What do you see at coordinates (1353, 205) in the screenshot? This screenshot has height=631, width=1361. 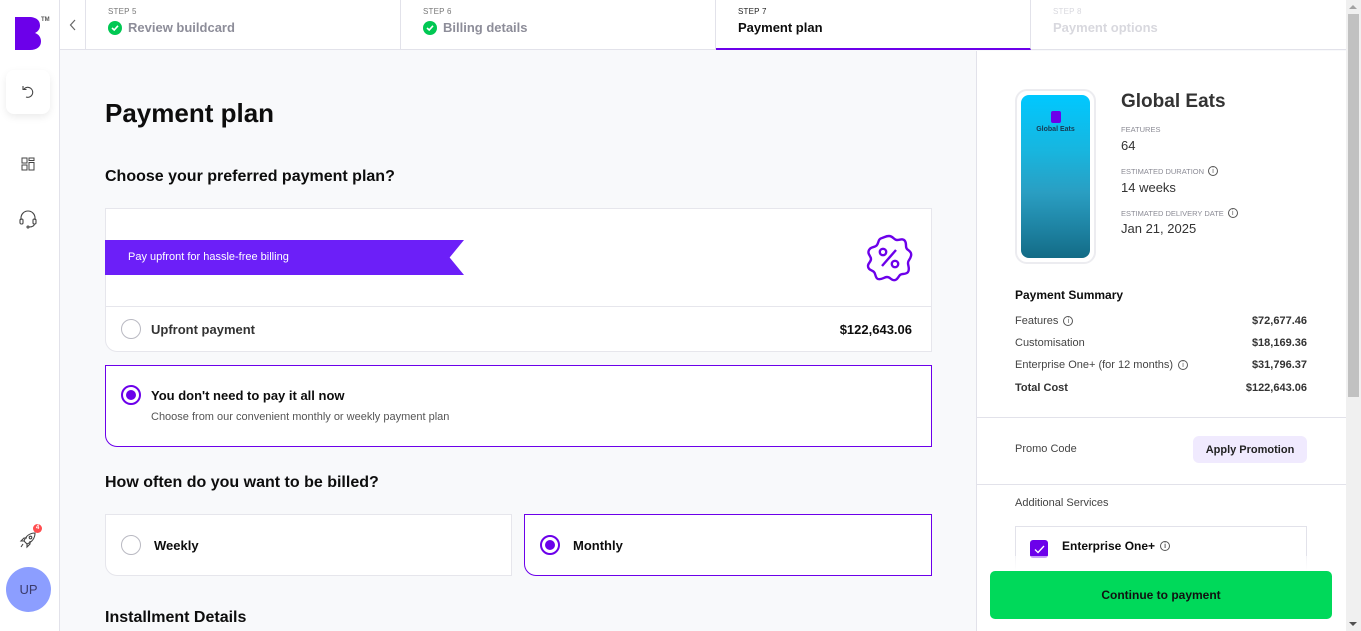 I see `scroll-thumb` at bounding box center [1353, 205].